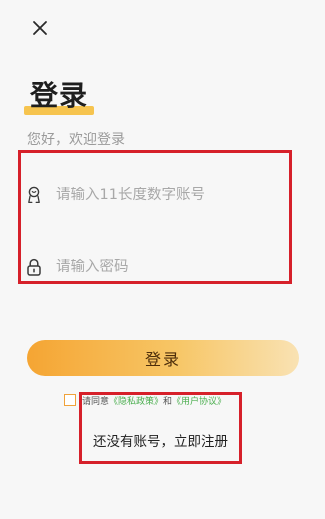 The image size is (325, 519). I want to click on login-button: 登录, so click(163, 358).